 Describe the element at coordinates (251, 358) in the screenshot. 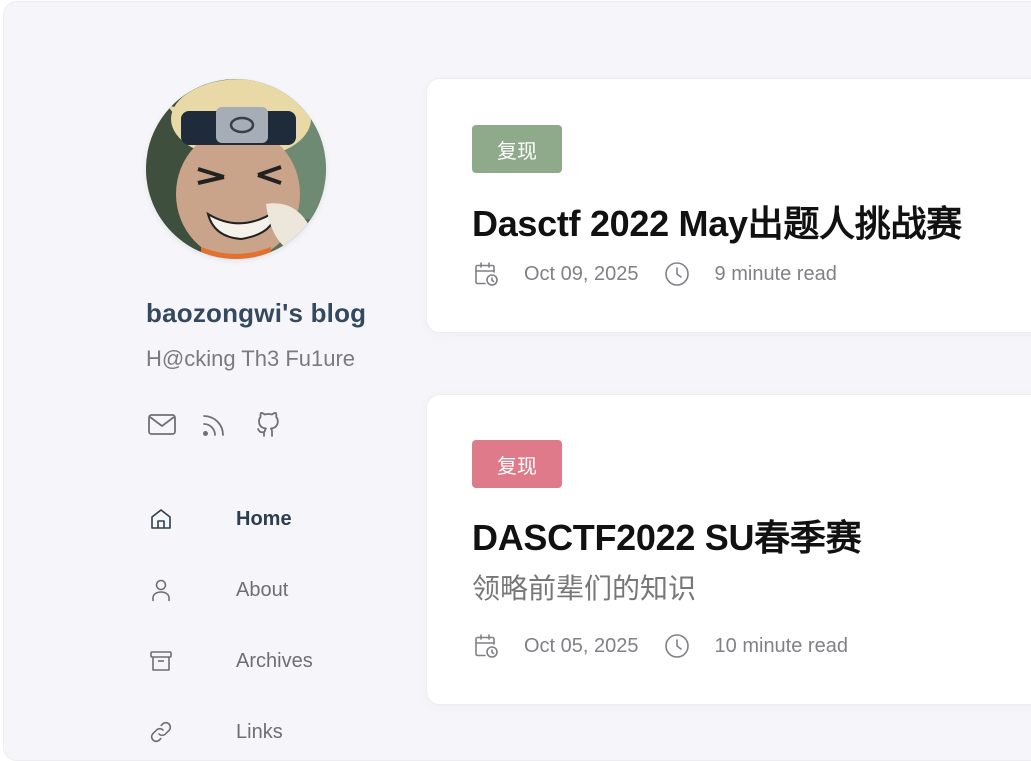

I see `site-subtitle: H@cking Th3 Fu1ure` at that location.